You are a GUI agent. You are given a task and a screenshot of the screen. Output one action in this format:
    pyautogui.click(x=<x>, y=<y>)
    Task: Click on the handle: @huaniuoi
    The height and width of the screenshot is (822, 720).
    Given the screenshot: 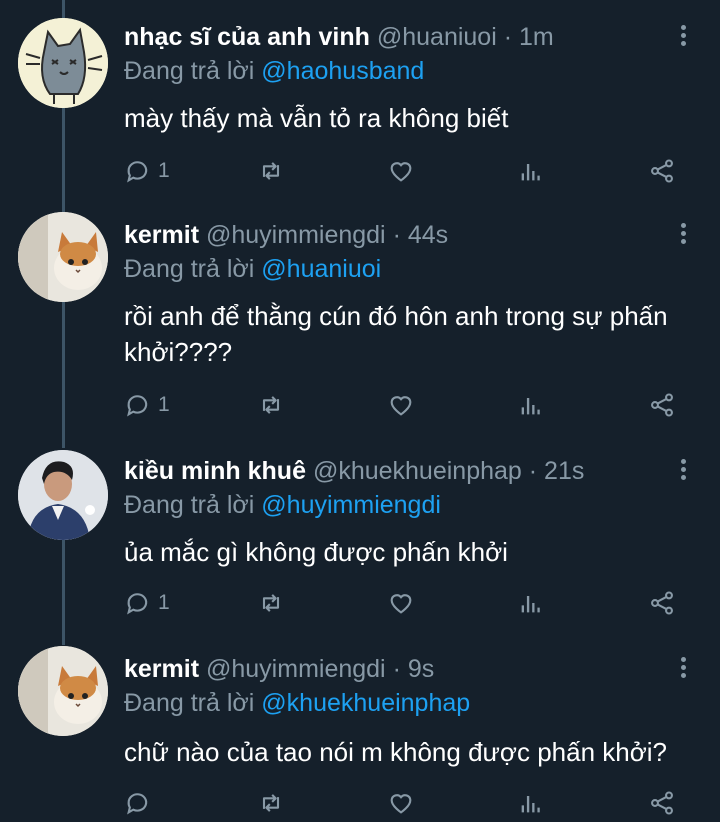 What is the action you would take?
    pyautogui.click(x=437, y=37)
    